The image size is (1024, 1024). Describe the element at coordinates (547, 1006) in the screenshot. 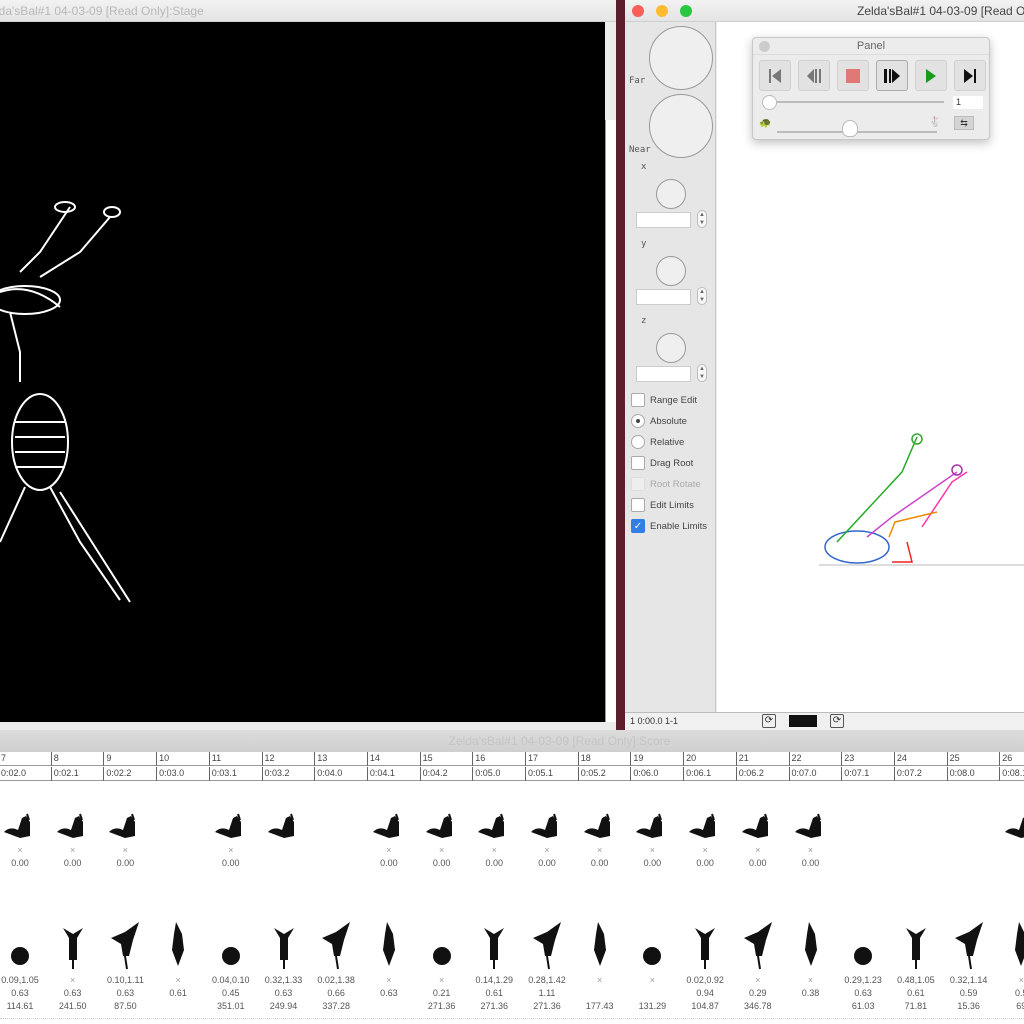

I see `cell-label: 271.36` at that location.